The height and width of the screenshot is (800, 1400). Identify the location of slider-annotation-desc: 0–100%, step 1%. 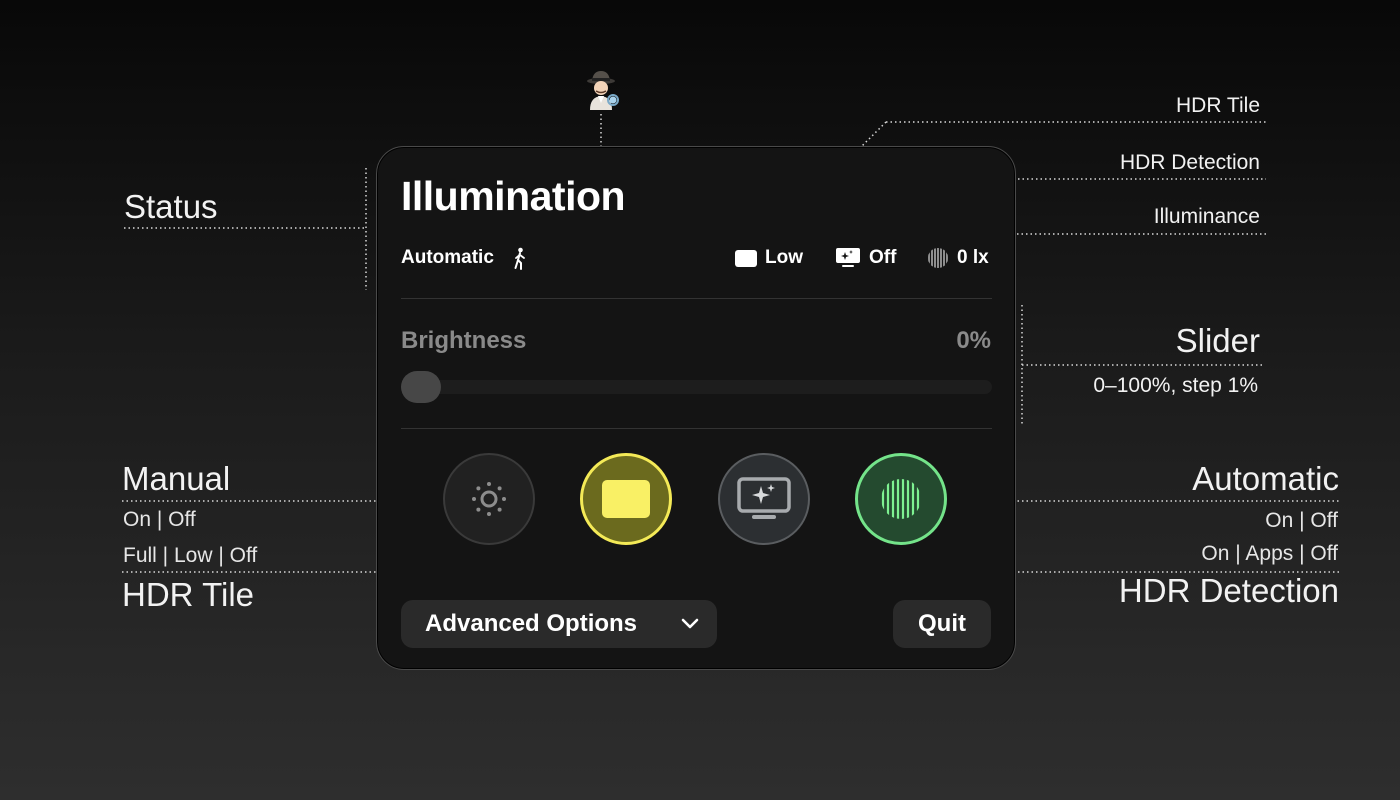
(1175, 385).